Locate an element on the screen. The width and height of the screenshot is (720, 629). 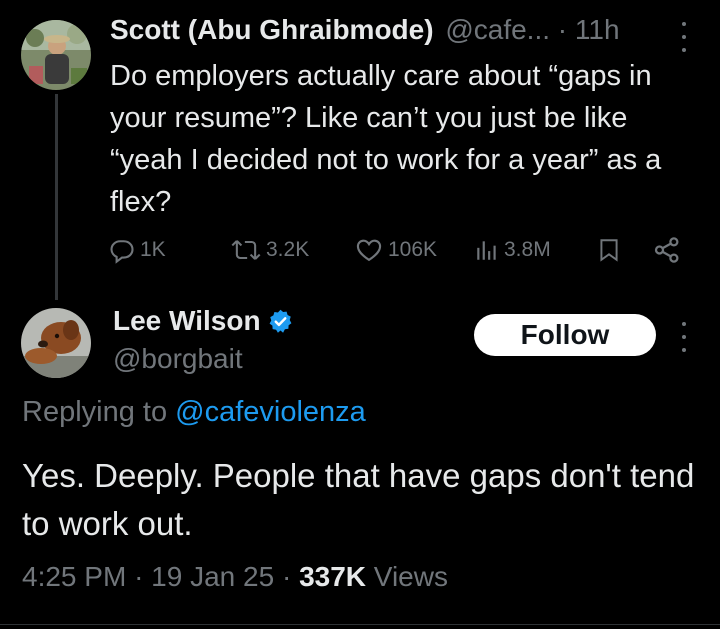
replying-to: Replying to @cafeviolenza is located at coordinates (194, 412).